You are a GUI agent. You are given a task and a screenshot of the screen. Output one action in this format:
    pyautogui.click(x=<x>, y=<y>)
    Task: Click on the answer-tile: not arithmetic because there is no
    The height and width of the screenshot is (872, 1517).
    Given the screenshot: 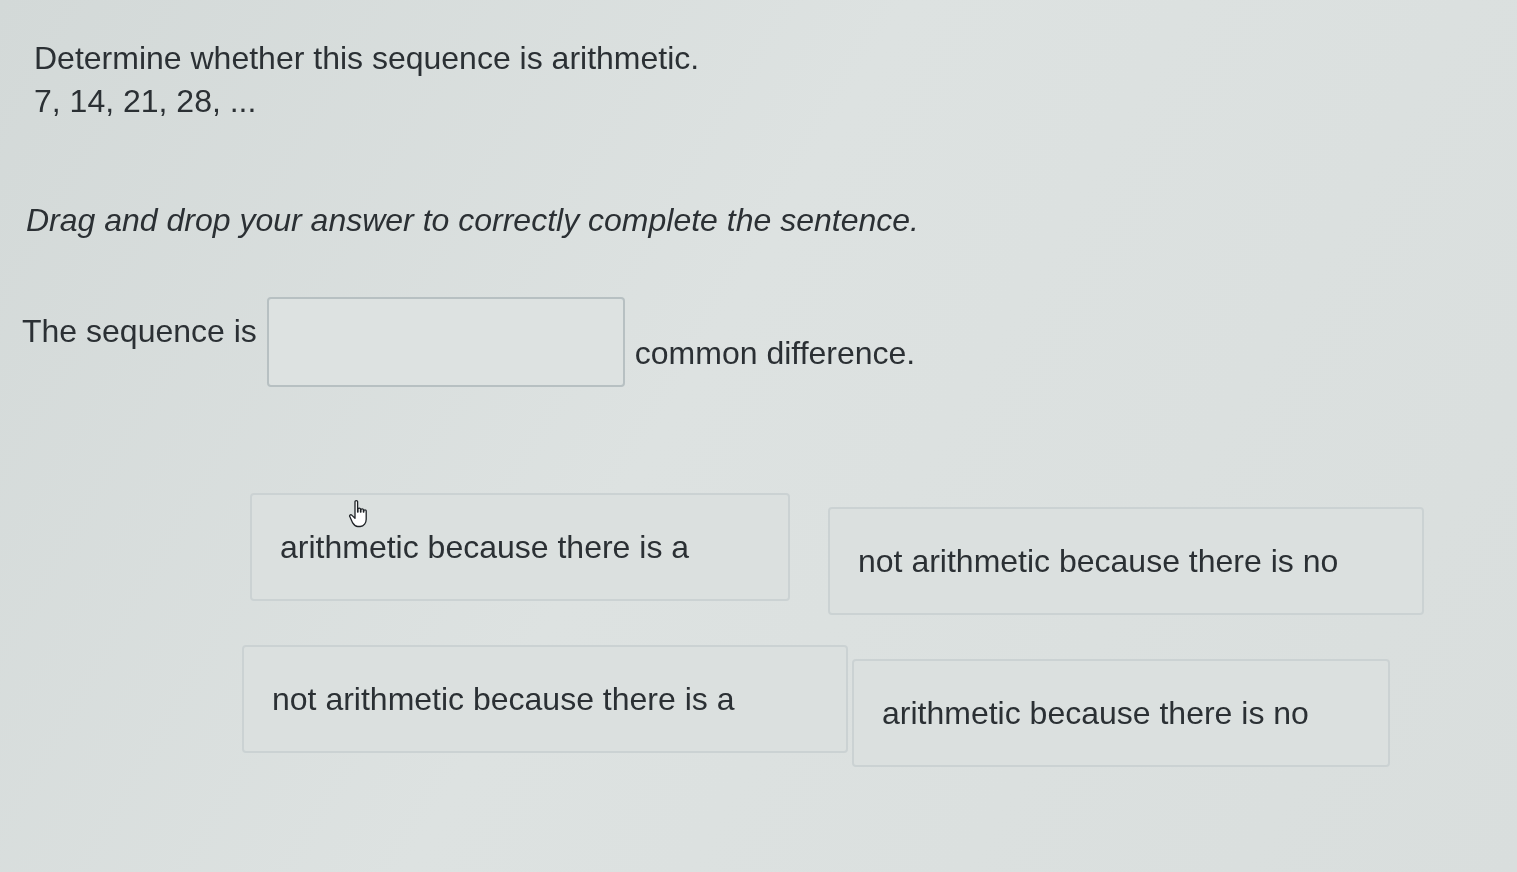 What is the action you would take?
    pyautogui.click(x=1126, y=561)
    